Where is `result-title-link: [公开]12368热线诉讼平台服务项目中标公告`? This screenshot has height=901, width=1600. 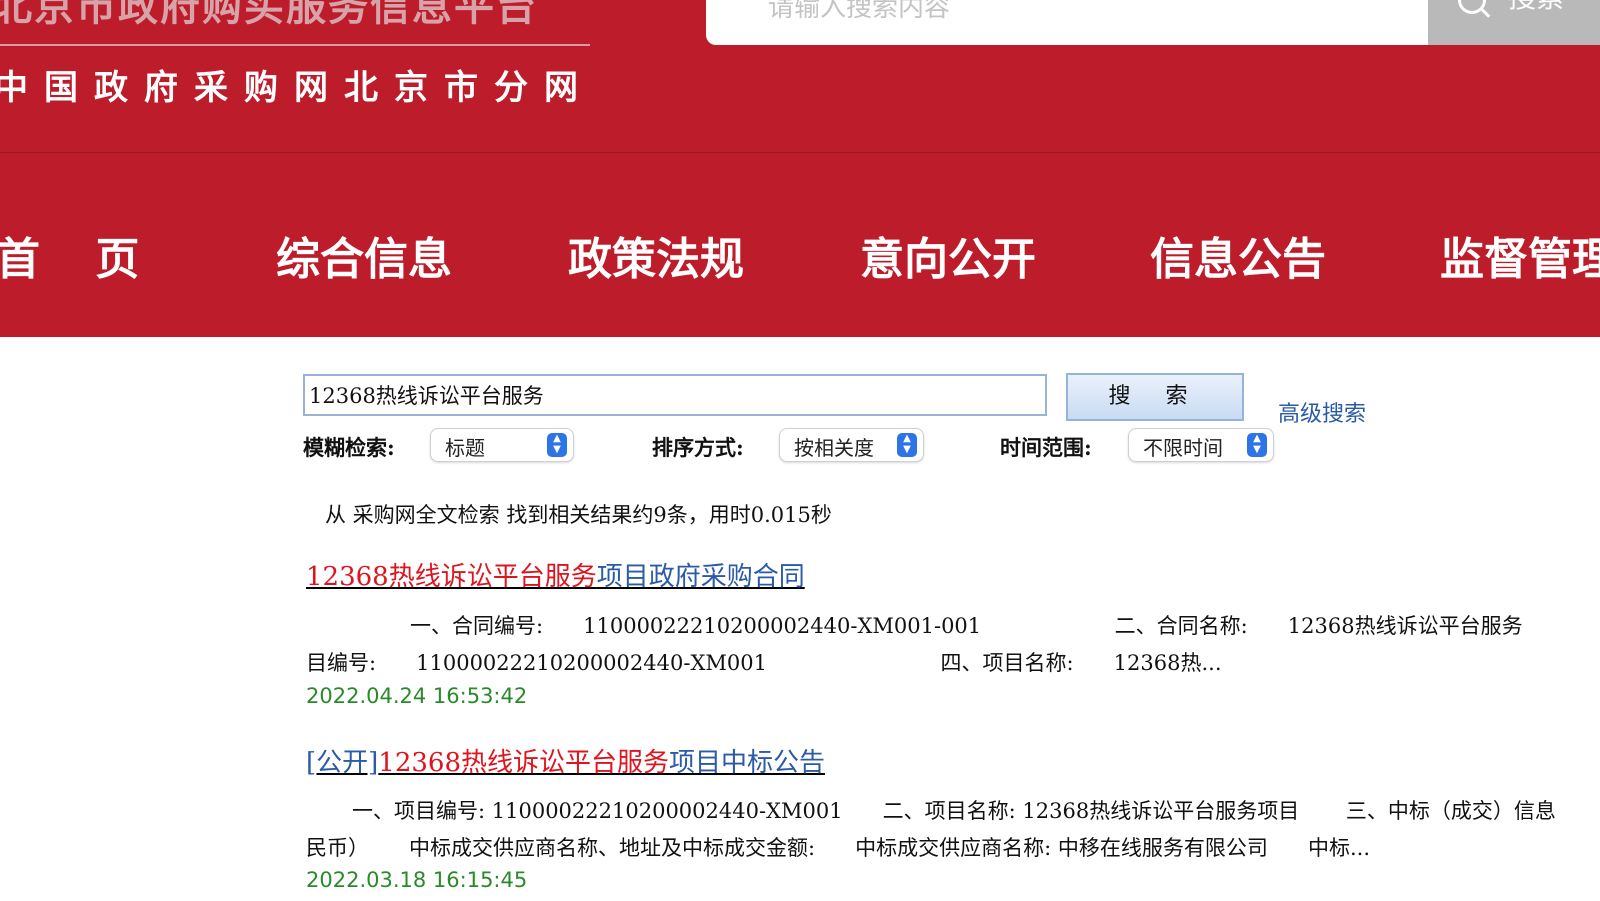
result-title-link: [公开]12368热线诉讼平台服务项目中标公告 is located at coordinates (565, 760).